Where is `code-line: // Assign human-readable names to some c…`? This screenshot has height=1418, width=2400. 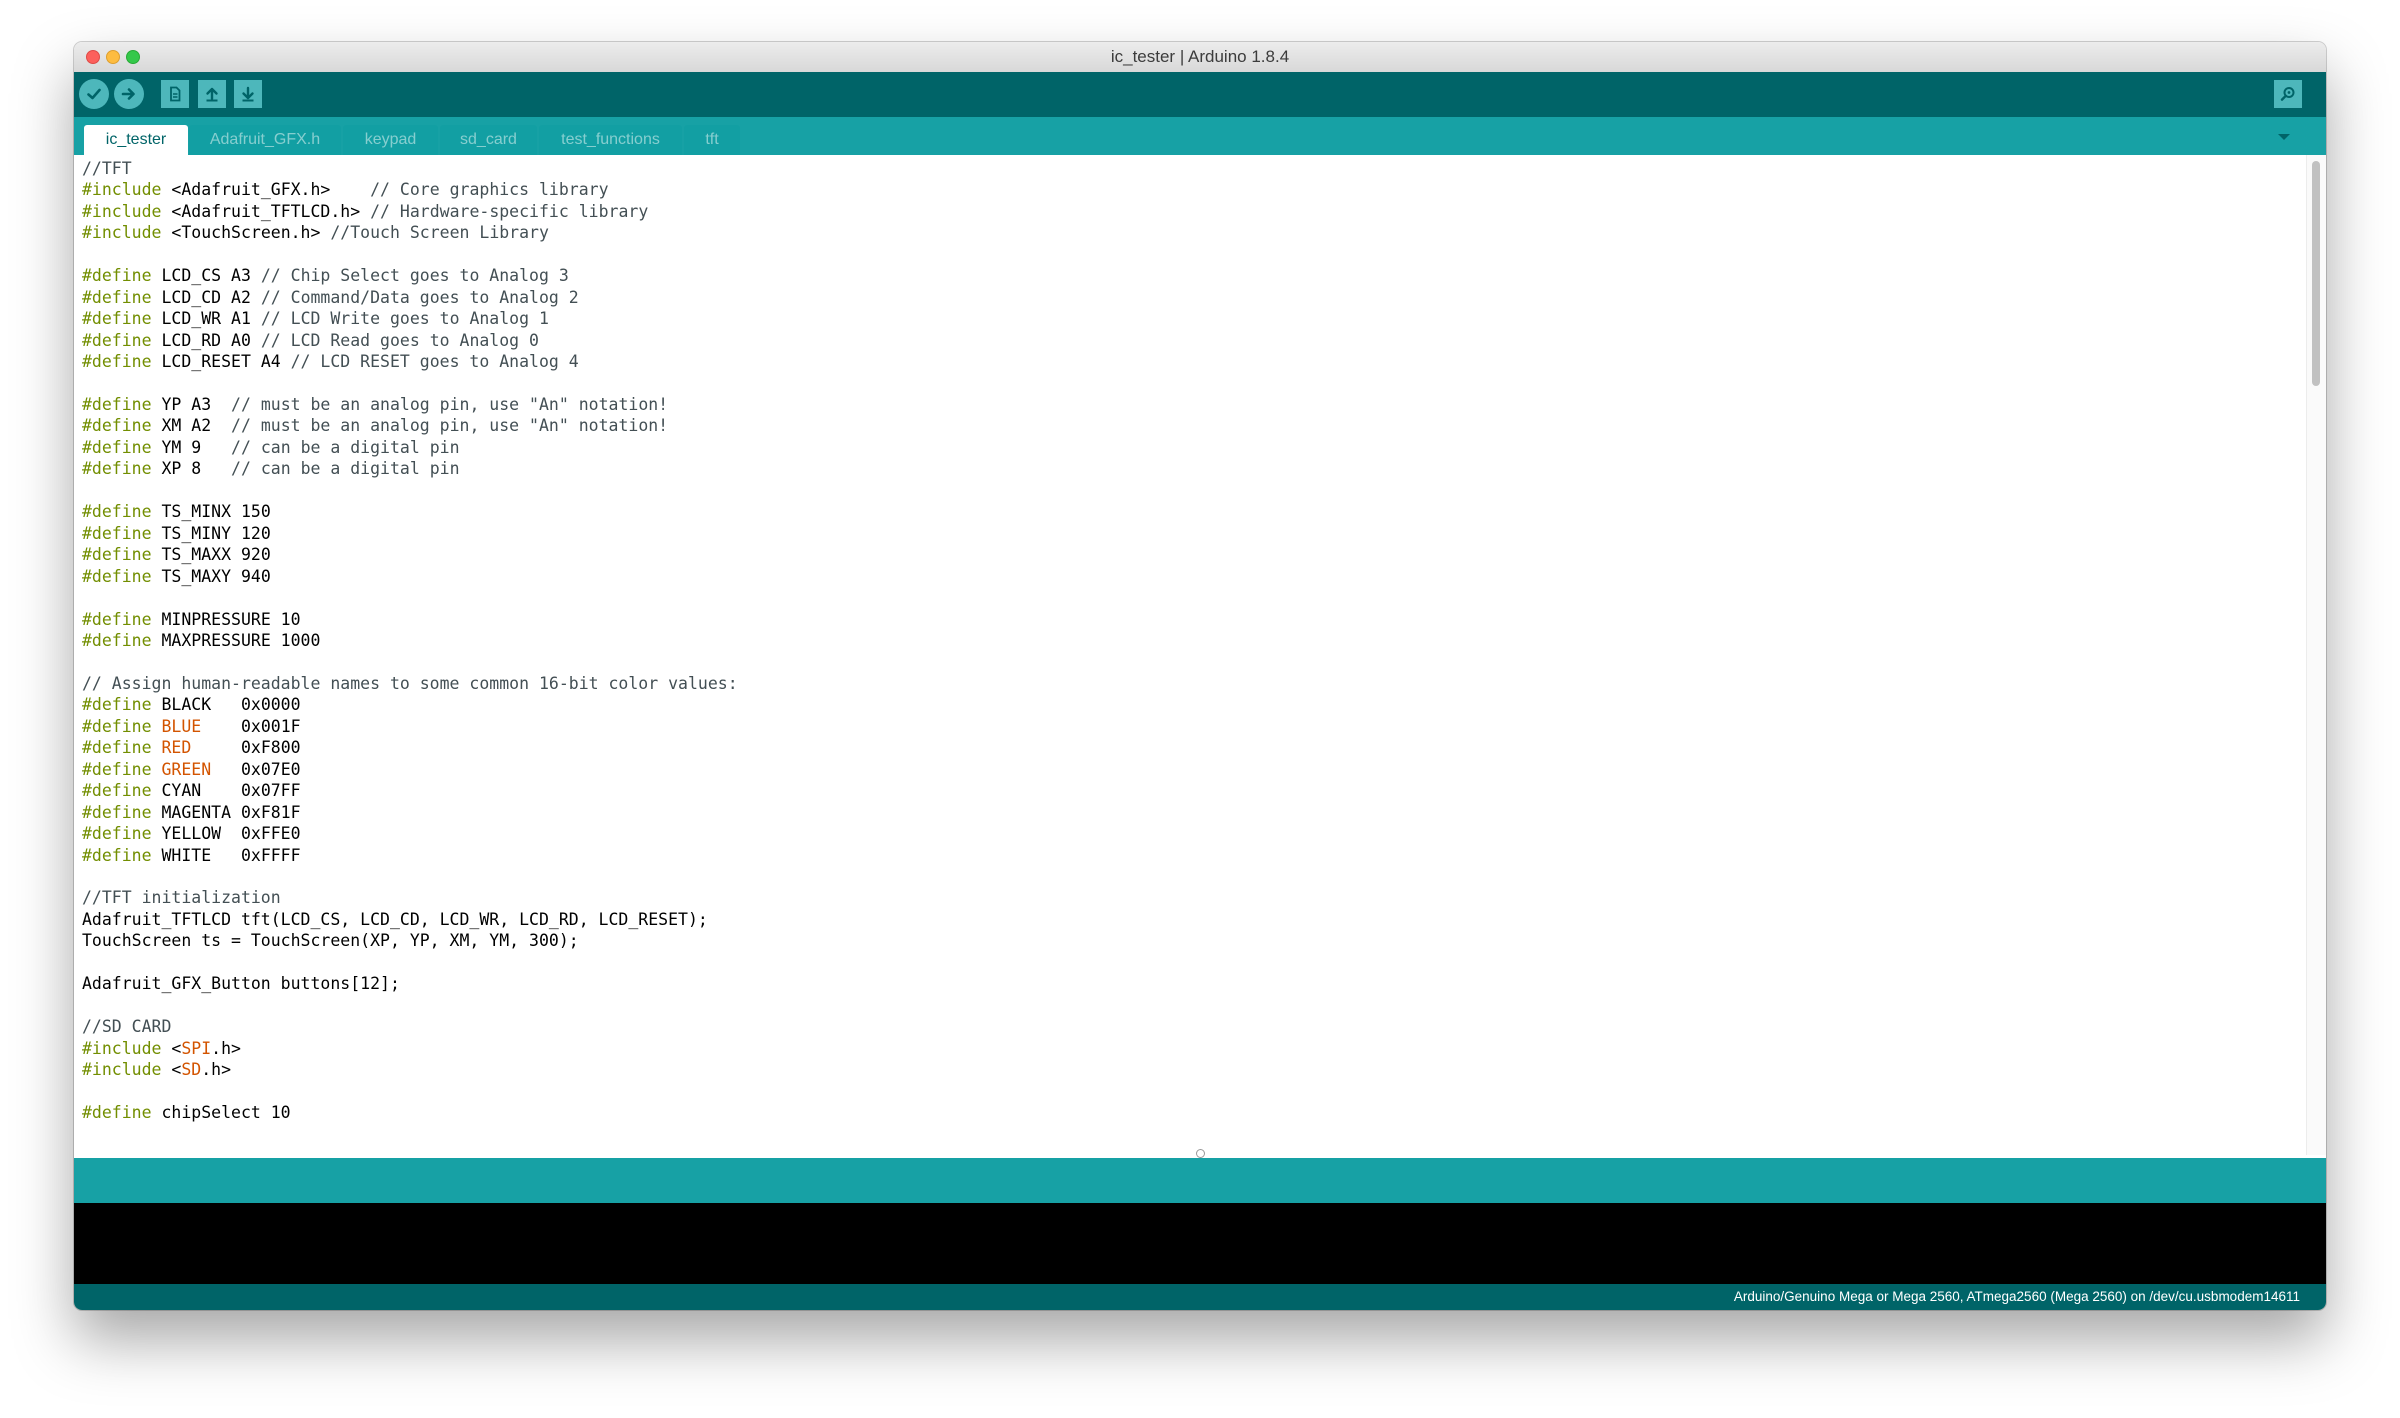 code-line: // Assign human-readable names to some c… is located at coordinates (410, 683).